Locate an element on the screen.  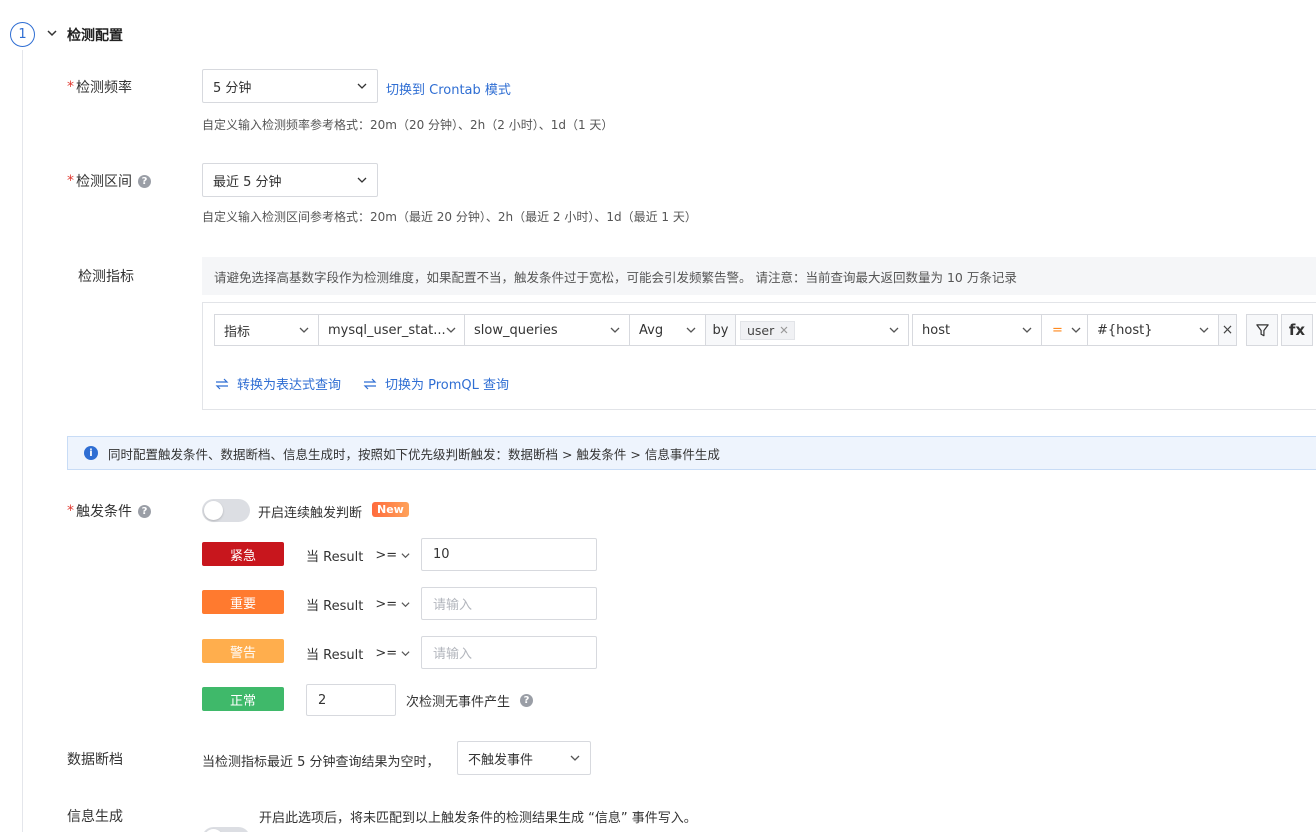
normal-count-input: 2 is located at coordinates (351, 700).